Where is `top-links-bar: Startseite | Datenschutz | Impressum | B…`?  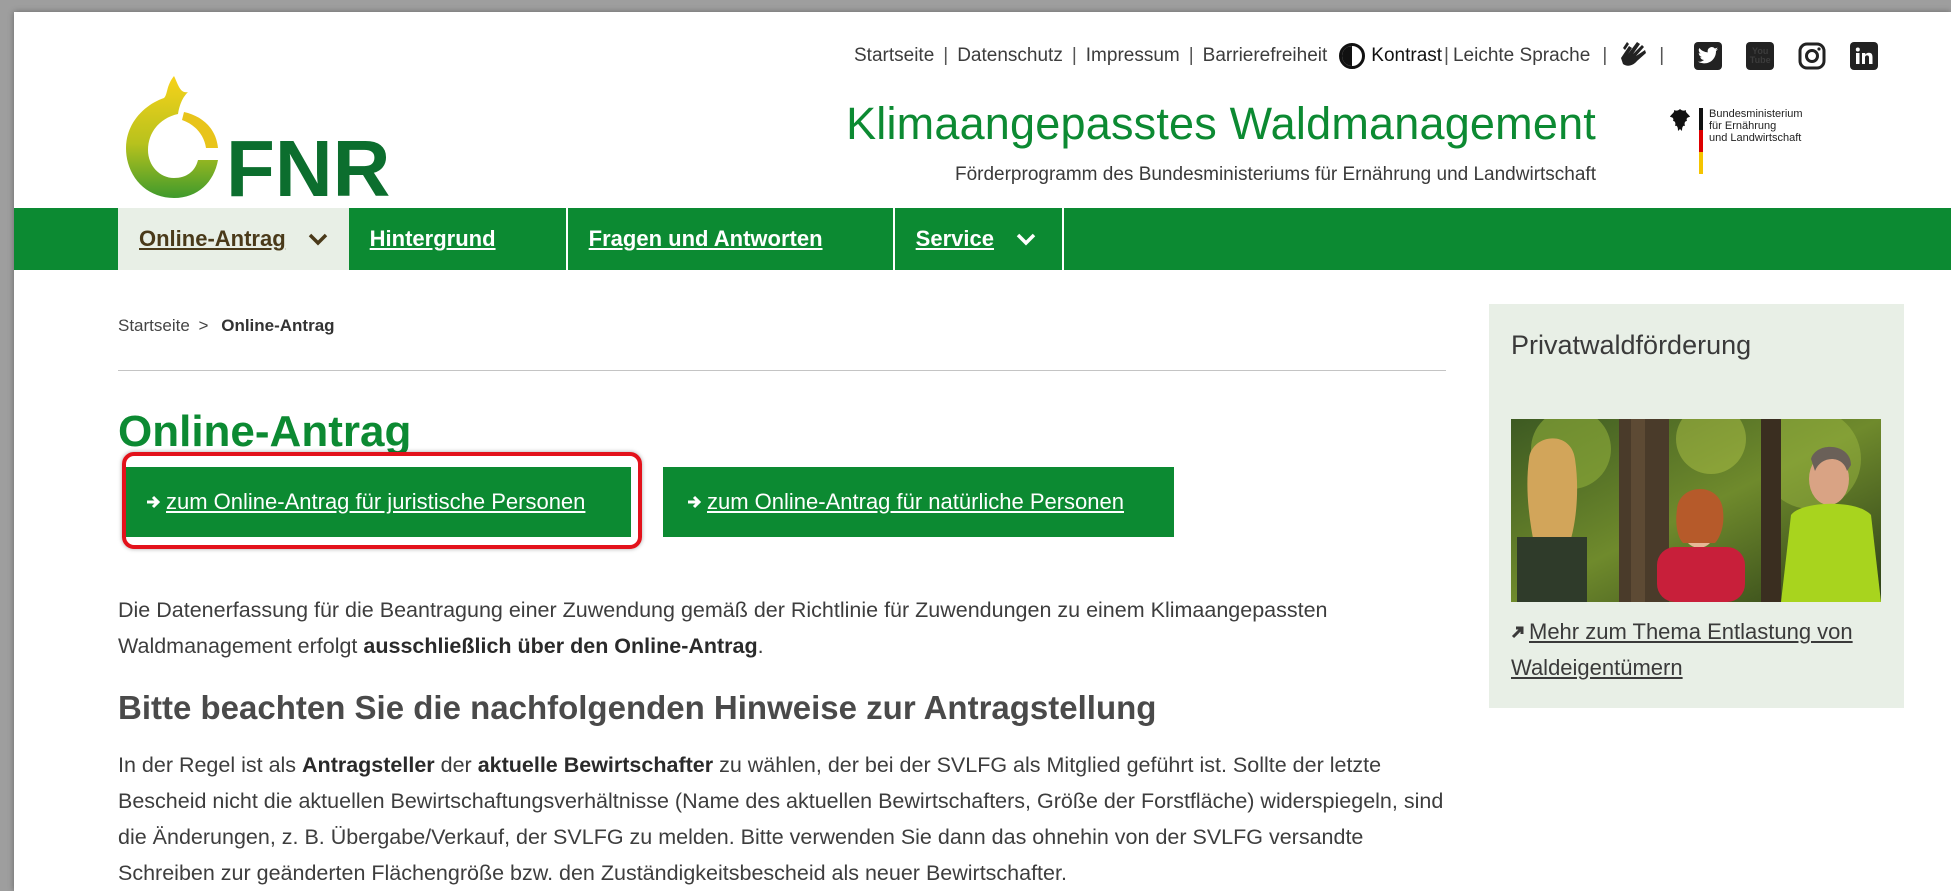
top-links-bar: Startseite | Datenschutz | Impressum | B… is located at coordinates (1366, 56).